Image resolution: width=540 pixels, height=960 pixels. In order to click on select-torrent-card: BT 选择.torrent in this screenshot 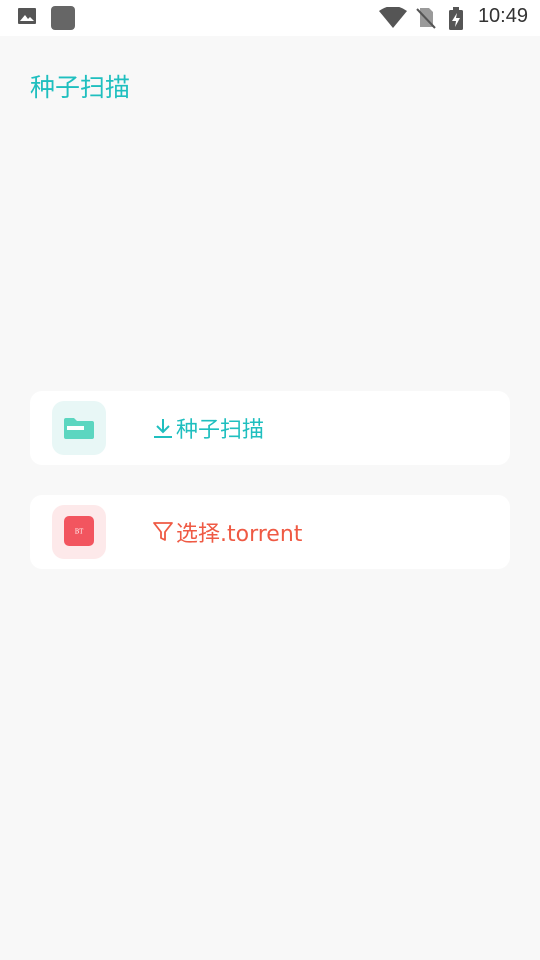, I will do `click(270, 532)`.